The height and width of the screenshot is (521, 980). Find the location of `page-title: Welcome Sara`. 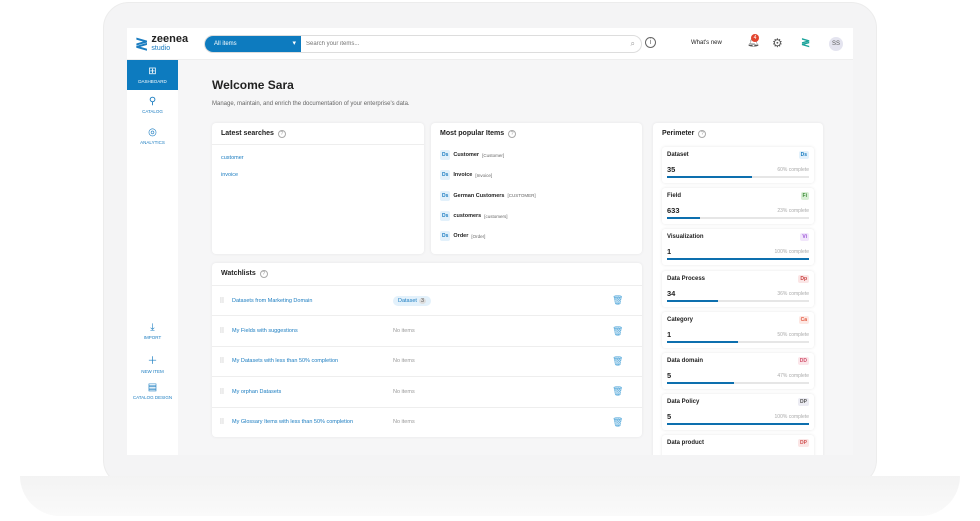

page-title: Welcome Sara is located at coordinates (253, 85).